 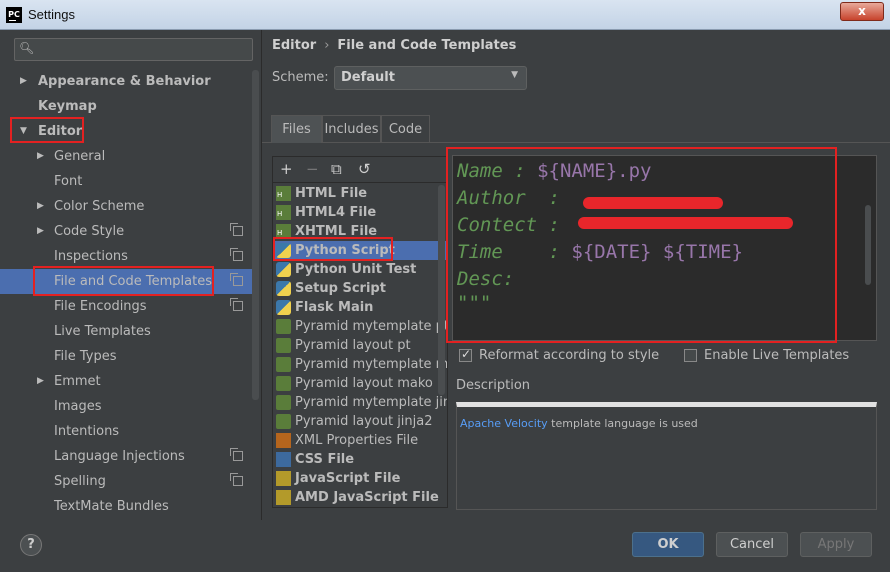 What do you see at coordinates (364, 383) in the screenshot?
I see `template-name: Pyramid layout mako` at bounding box center [364, 383].